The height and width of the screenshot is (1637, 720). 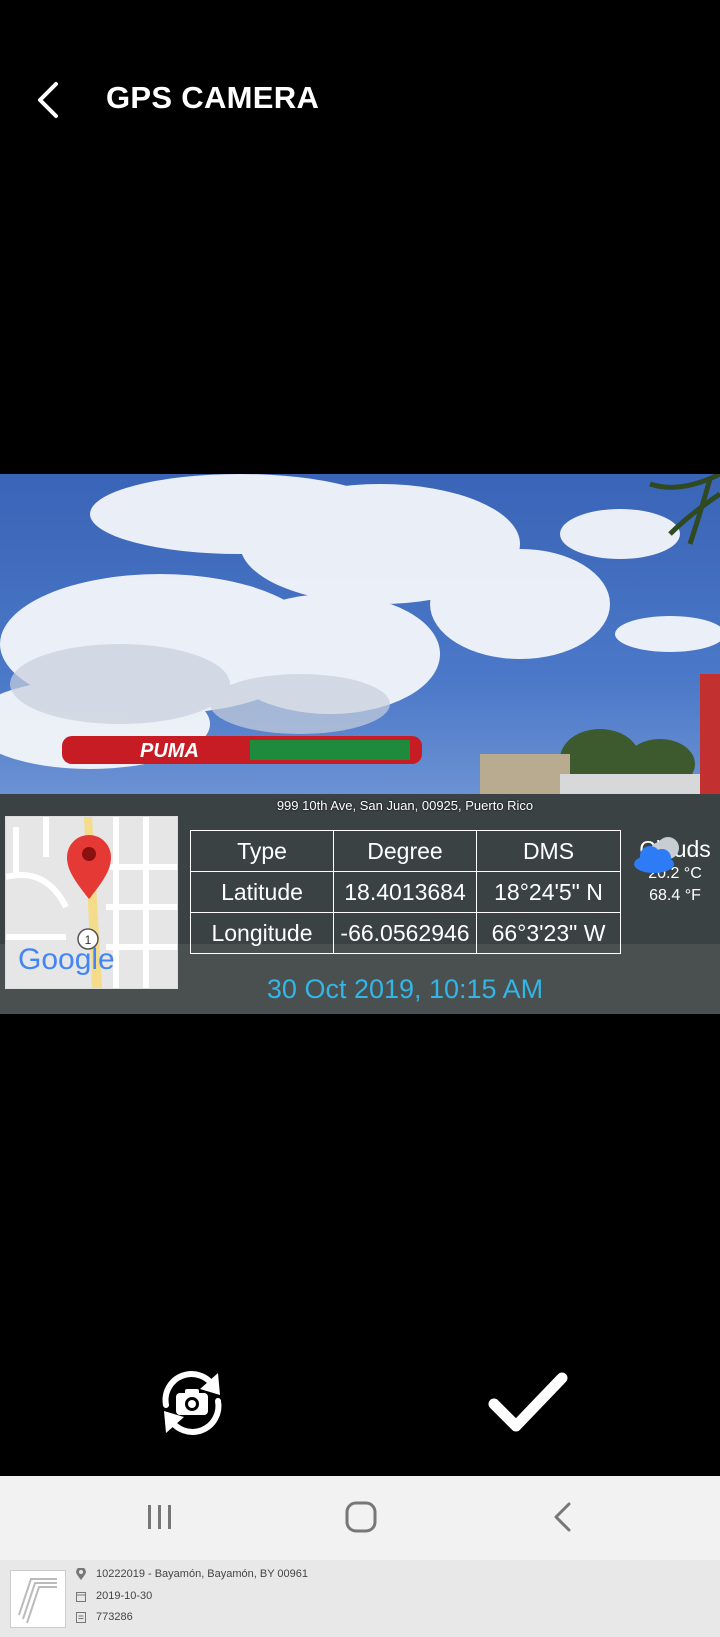 What do you see at coordinates (563, 1517) in the screenshot?
I see `back-icon` at bounding box center [563, 1517].